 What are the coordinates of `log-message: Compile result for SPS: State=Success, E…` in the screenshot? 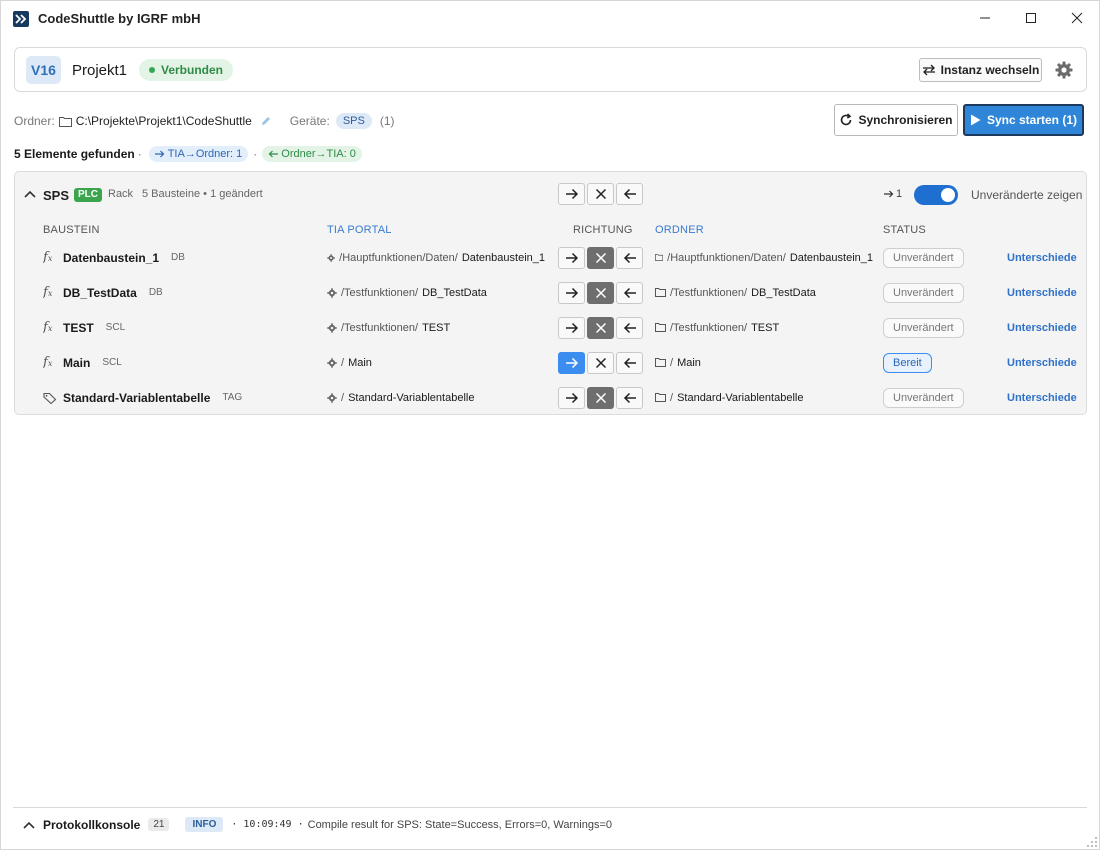 It's located at (459, 824).